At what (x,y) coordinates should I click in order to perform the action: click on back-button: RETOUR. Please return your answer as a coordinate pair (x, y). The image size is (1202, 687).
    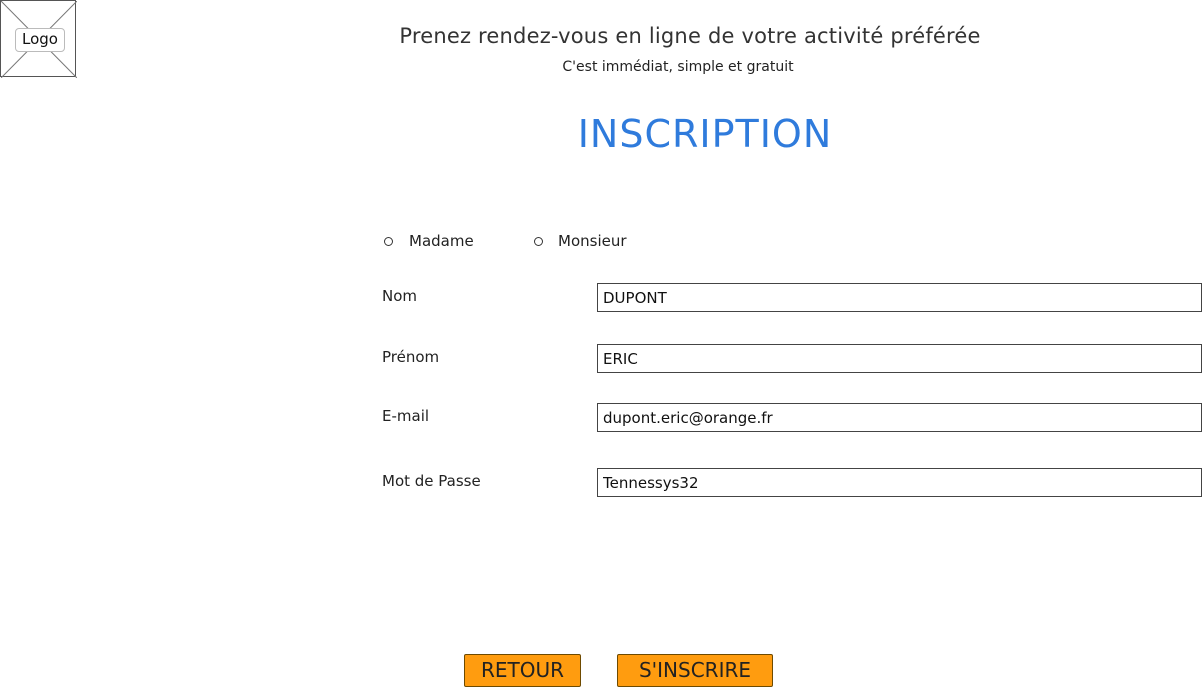
    Looking at the image, I should click on (522, 670).